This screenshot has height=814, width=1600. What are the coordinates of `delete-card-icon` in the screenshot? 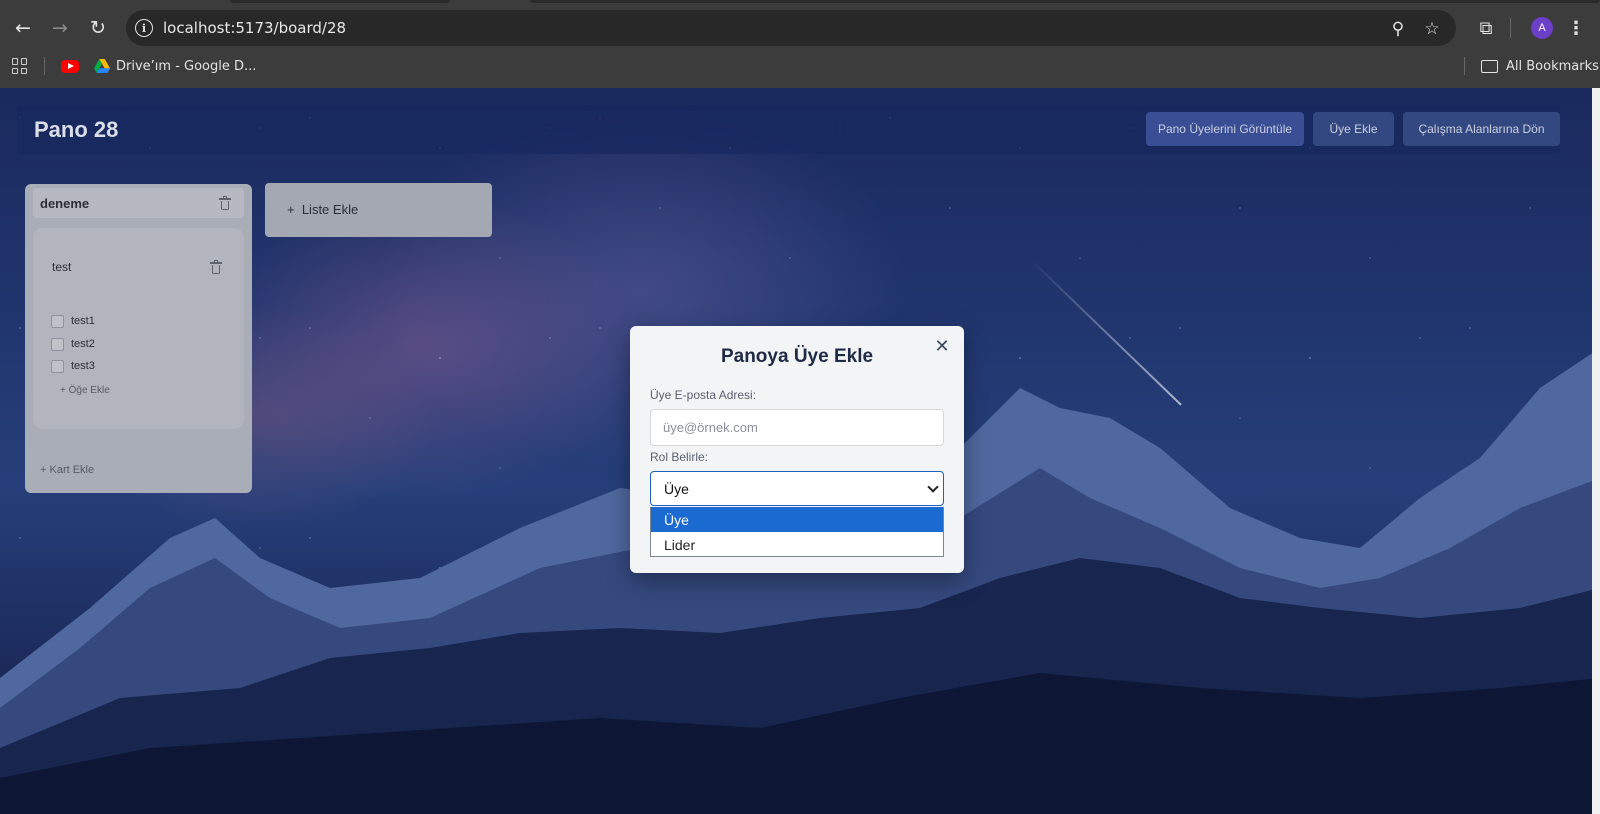 It's located at (216, 267).